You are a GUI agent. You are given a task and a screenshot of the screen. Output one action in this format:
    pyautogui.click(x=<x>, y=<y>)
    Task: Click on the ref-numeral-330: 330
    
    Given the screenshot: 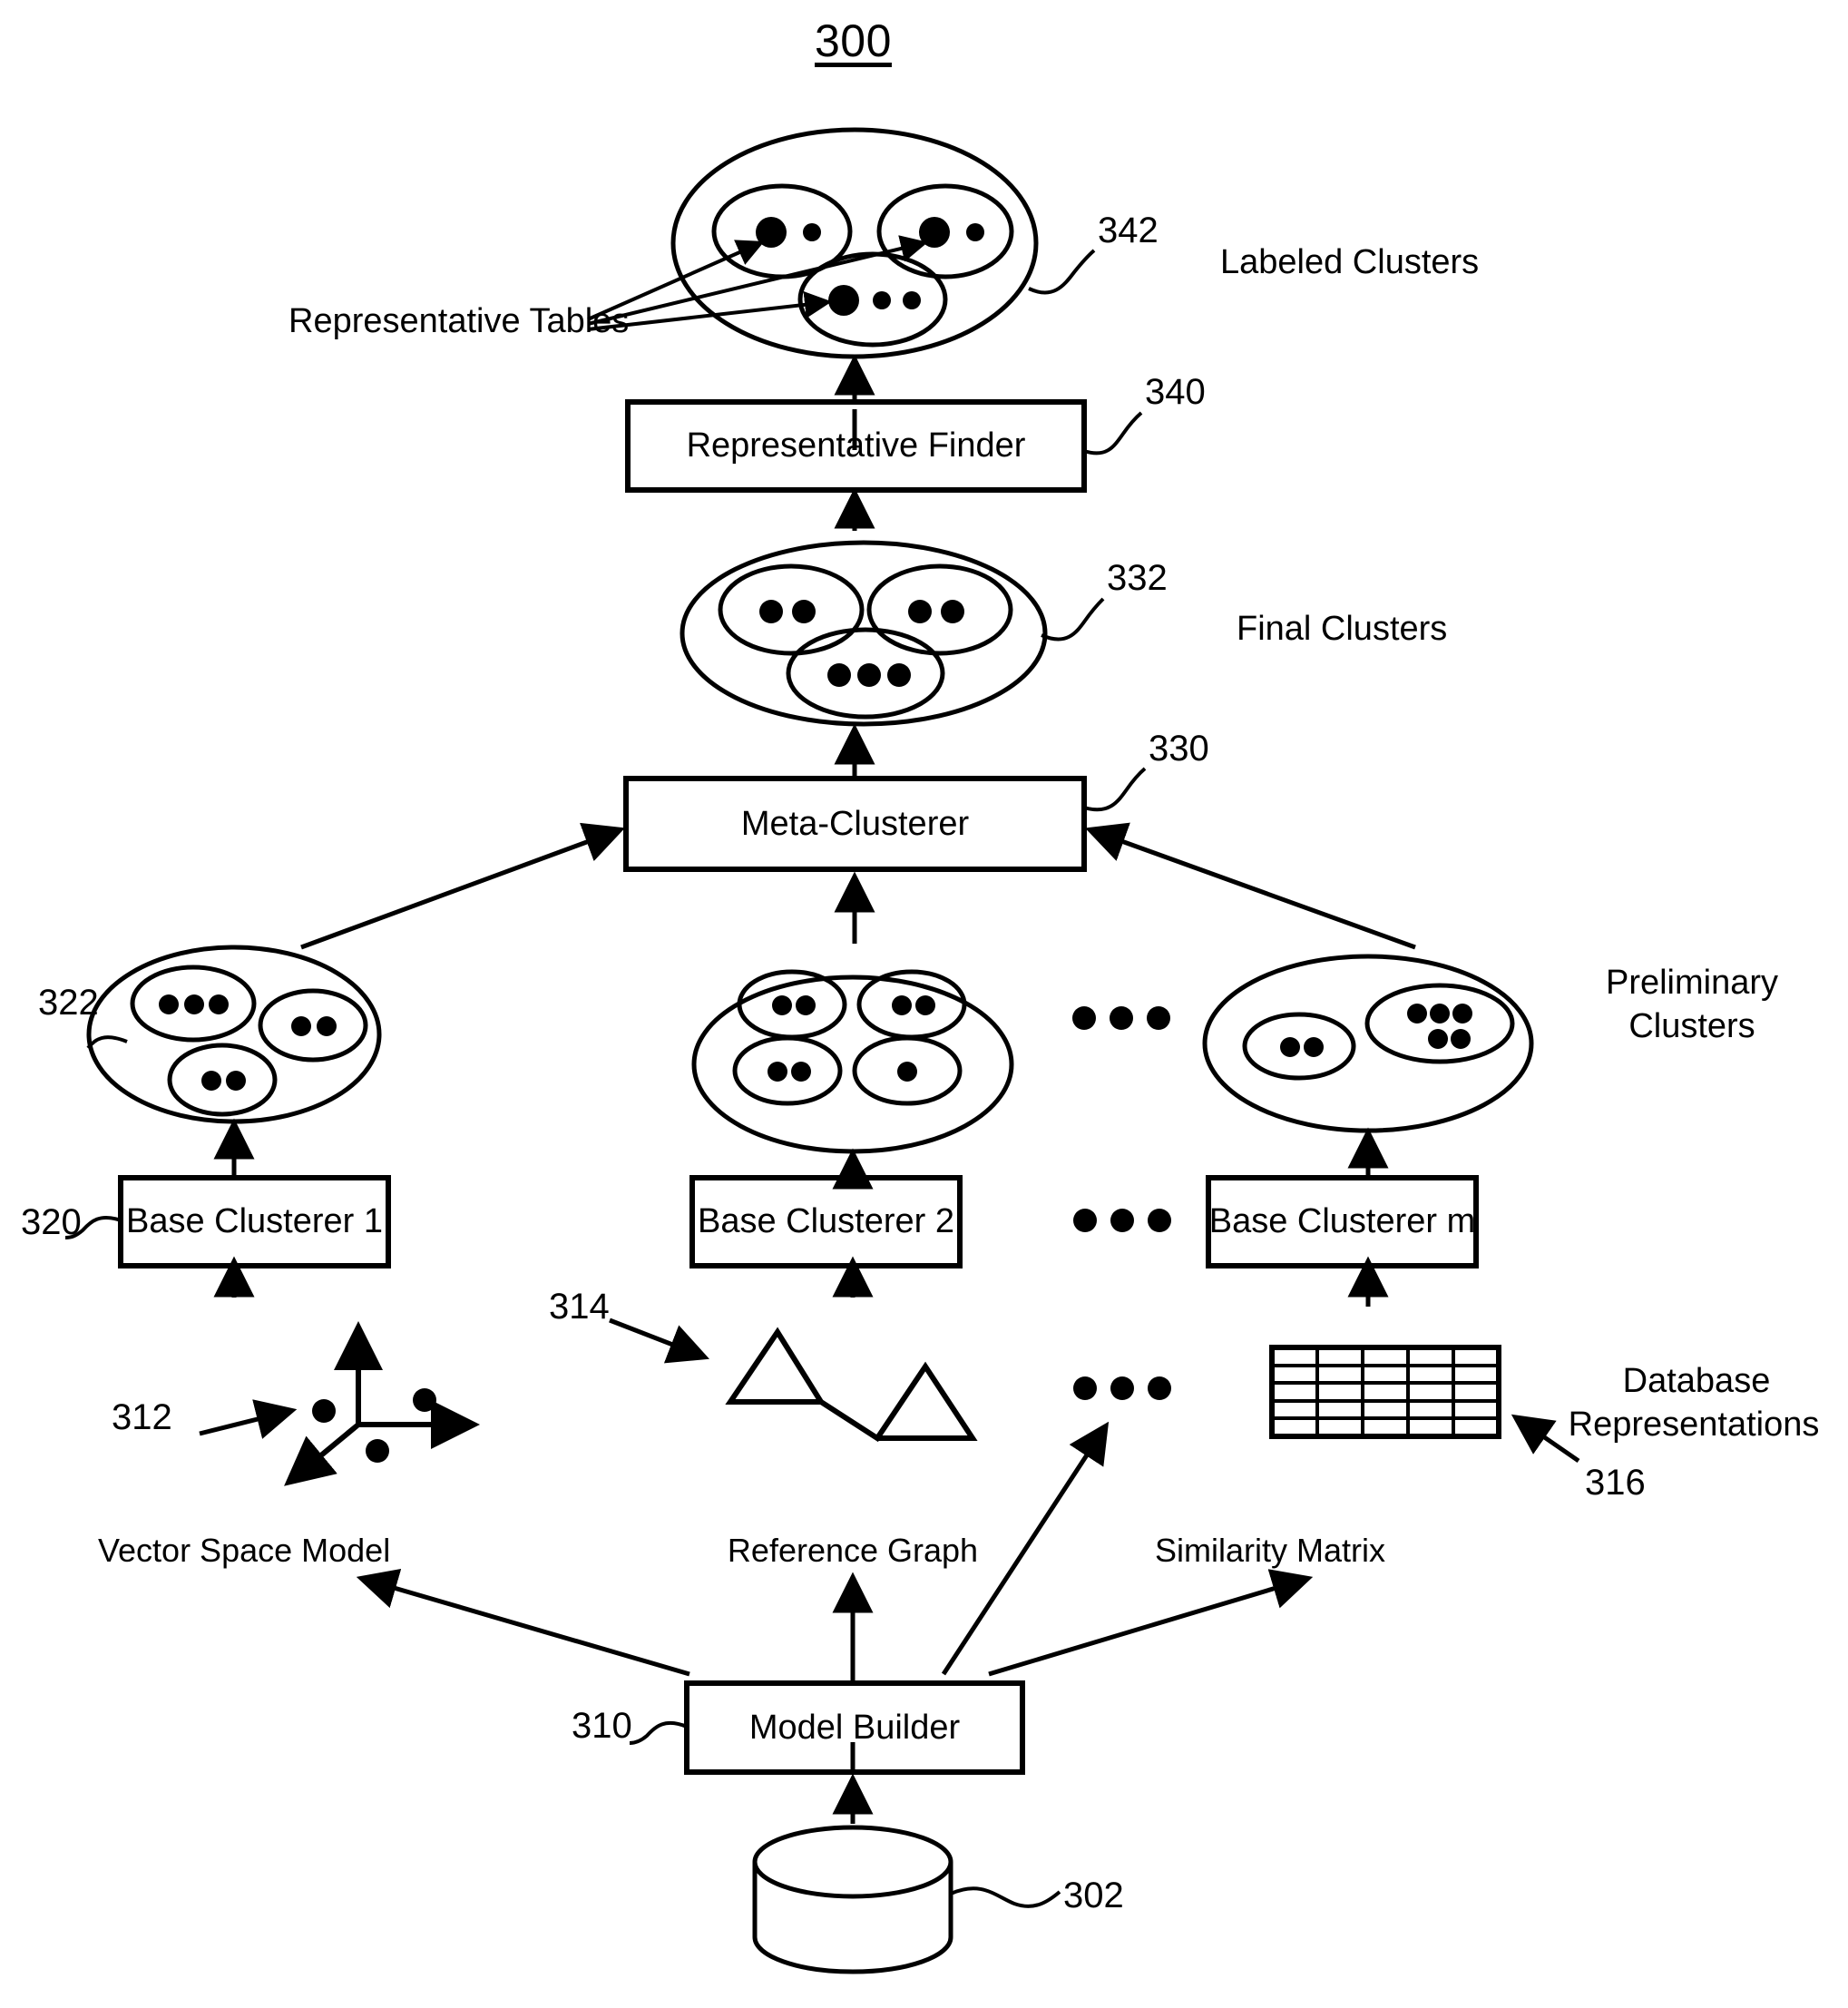 What is the action you would take?
    pyautogui.click(x=1179, y=749)
    